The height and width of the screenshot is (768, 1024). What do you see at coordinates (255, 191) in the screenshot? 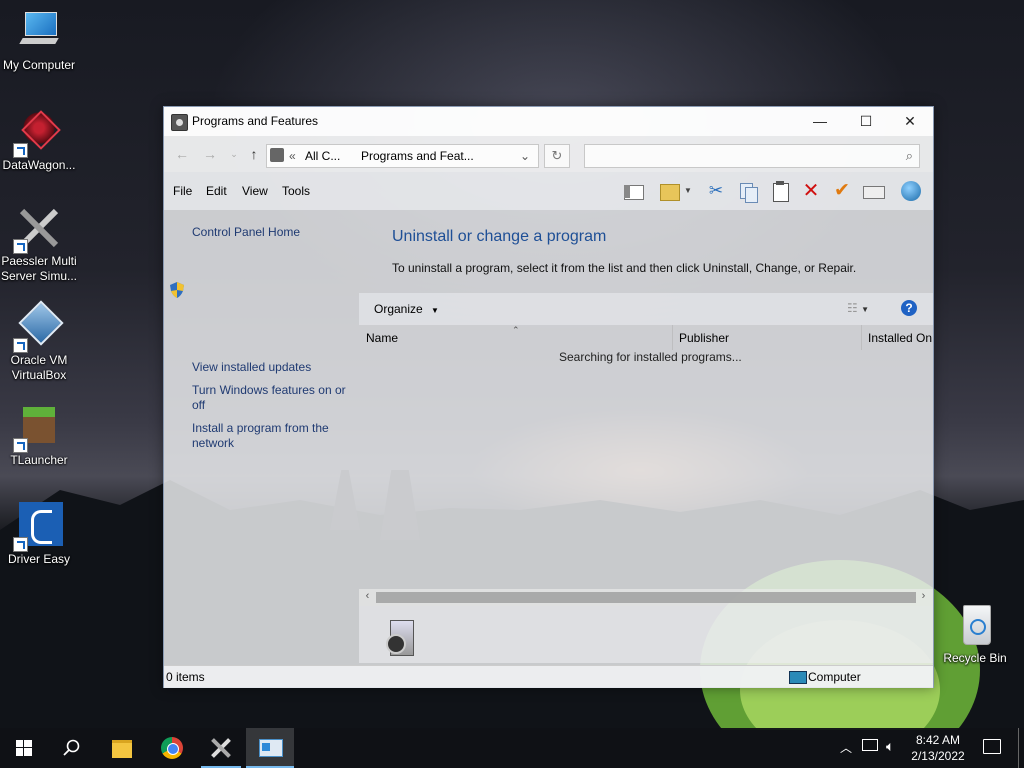
I see `menu-view: View` at bounding box center [255, 191].